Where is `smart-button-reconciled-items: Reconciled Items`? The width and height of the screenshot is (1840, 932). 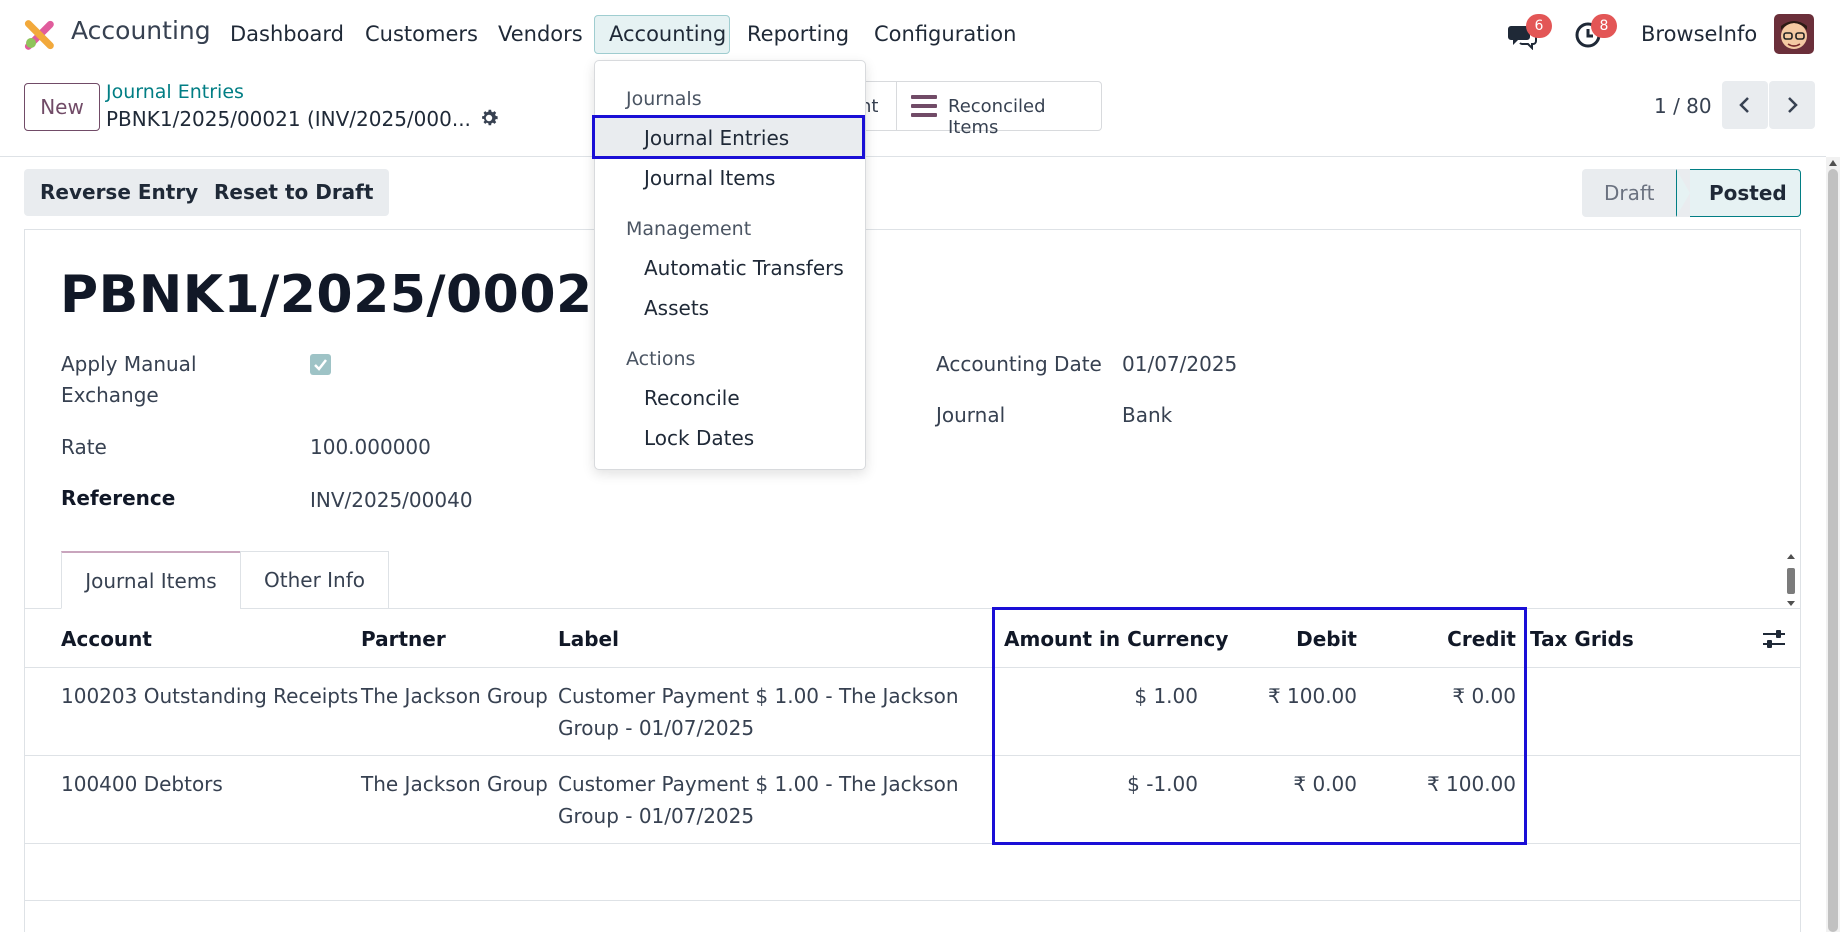 smart-button-reconciled-items: Reconciled Items is located at coordinates (999, 109).